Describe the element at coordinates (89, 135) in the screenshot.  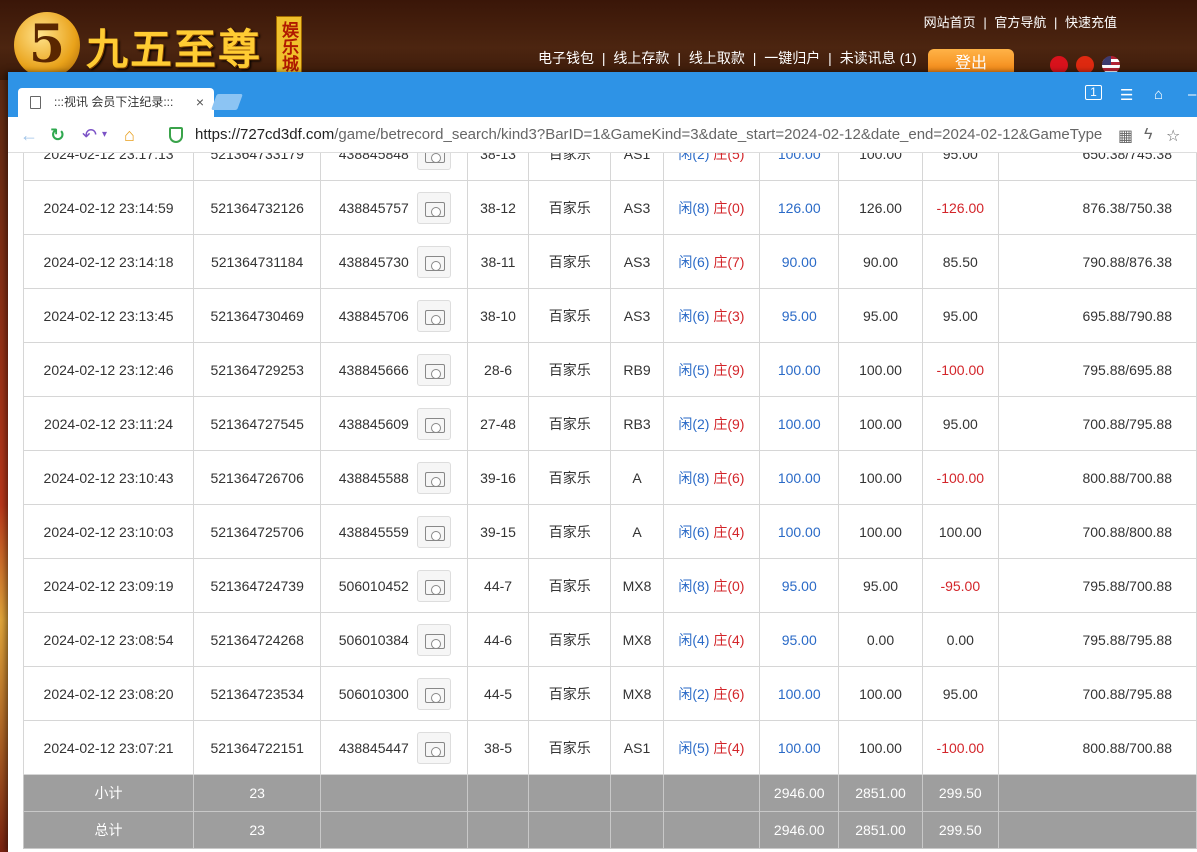
I see `undo-icon: ↶` at that location.